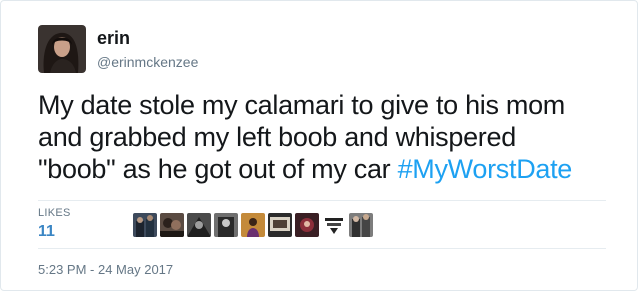  I want to click on stats-divider-top, so click(322, 200).